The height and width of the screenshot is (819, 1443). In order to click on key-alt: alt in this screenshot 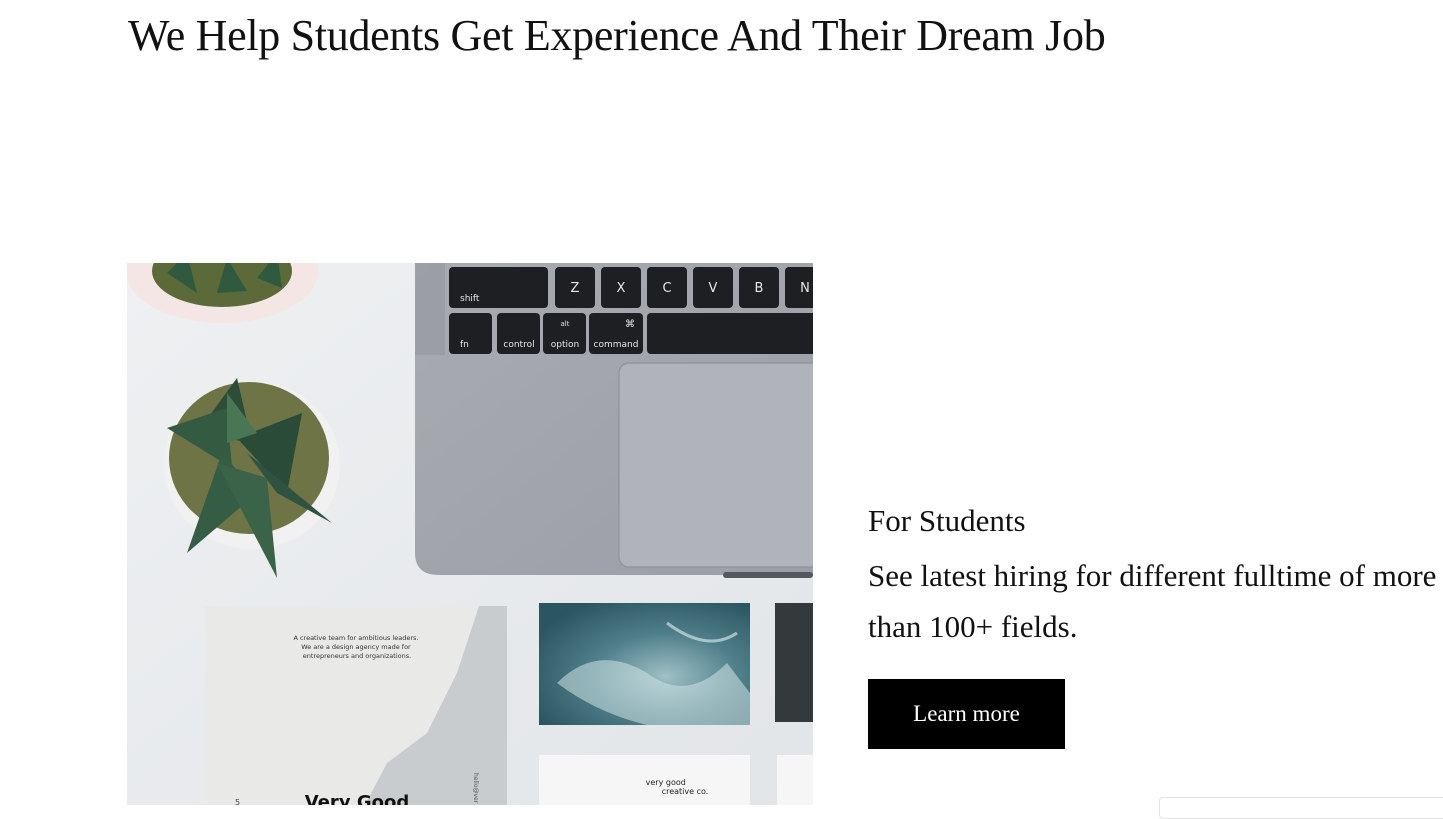, I will do `click(565, 324)`.